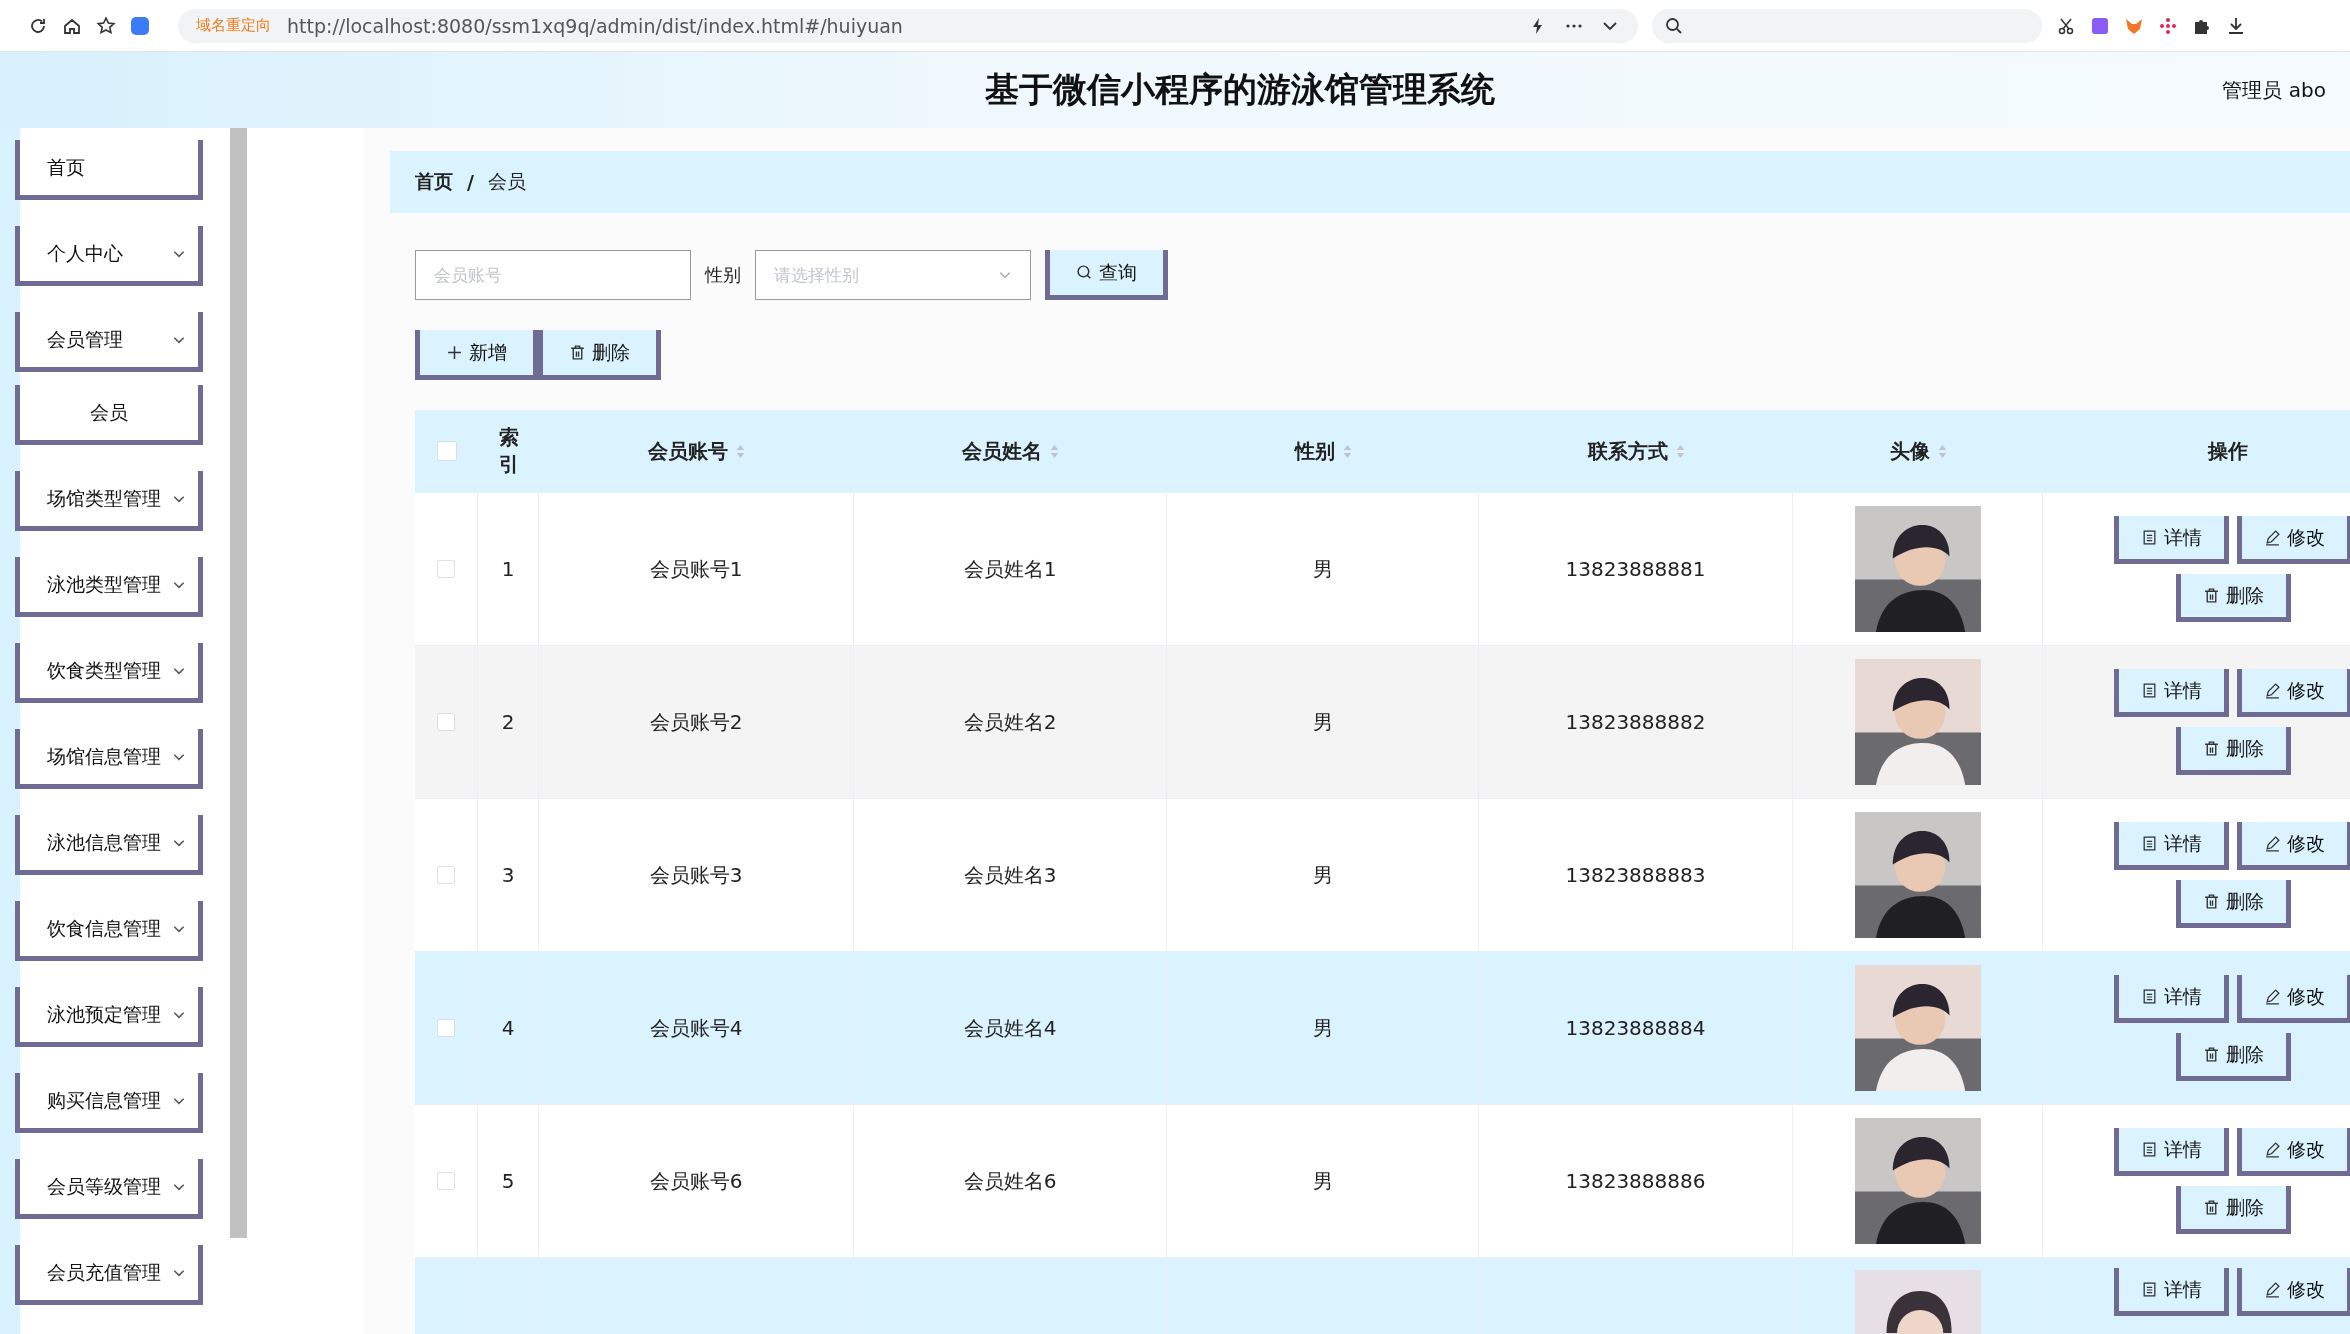 The width and height of the screenshot is (2350, 1334). Describe the element at coordinates (1240, 89) in the screenshot. I see `page-title: 基于微信小程序的游泳馆管理系统` at that location.